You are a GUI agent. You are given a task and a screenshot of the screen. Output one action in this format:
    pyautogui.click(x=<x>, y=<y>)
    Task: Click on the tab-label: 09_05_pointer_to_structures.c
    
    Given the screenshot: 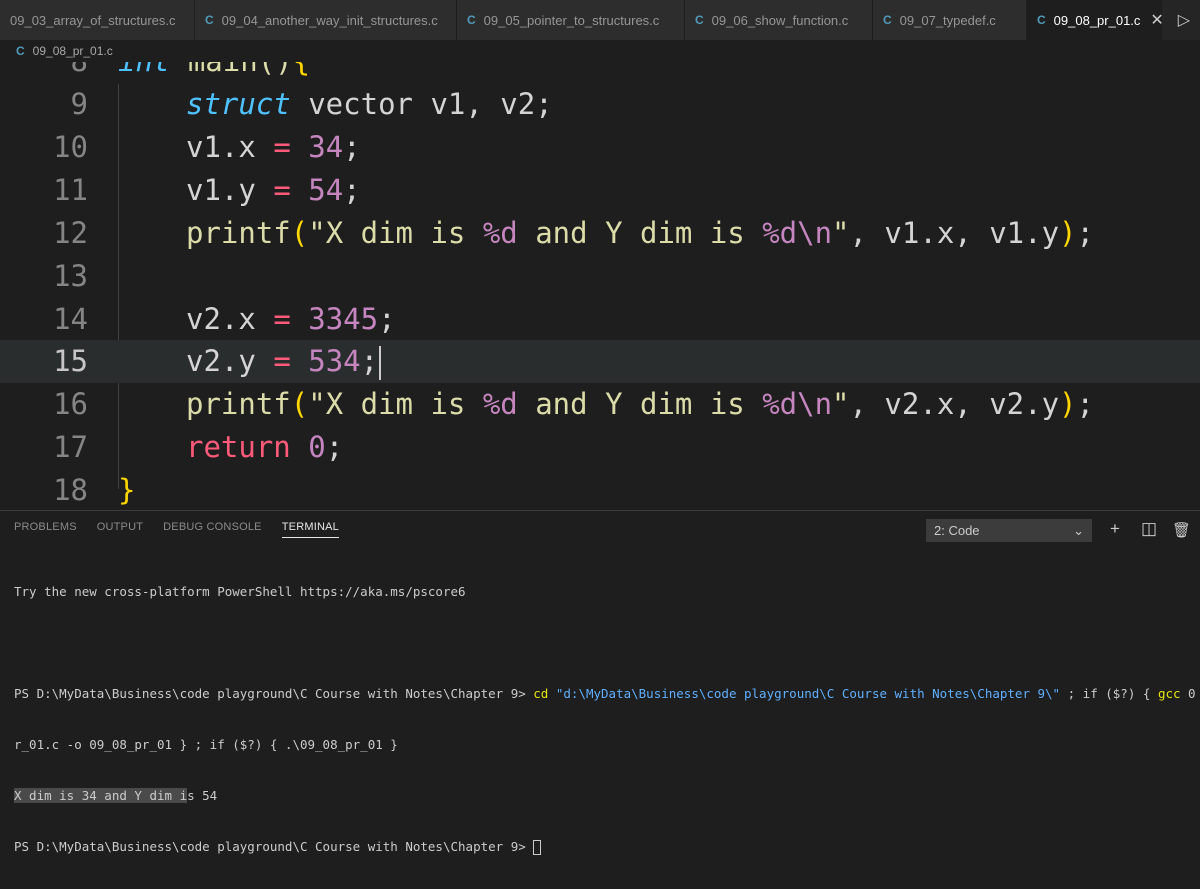 What is the action you would take?
    pyautogui.click(x=571, y=20)
    